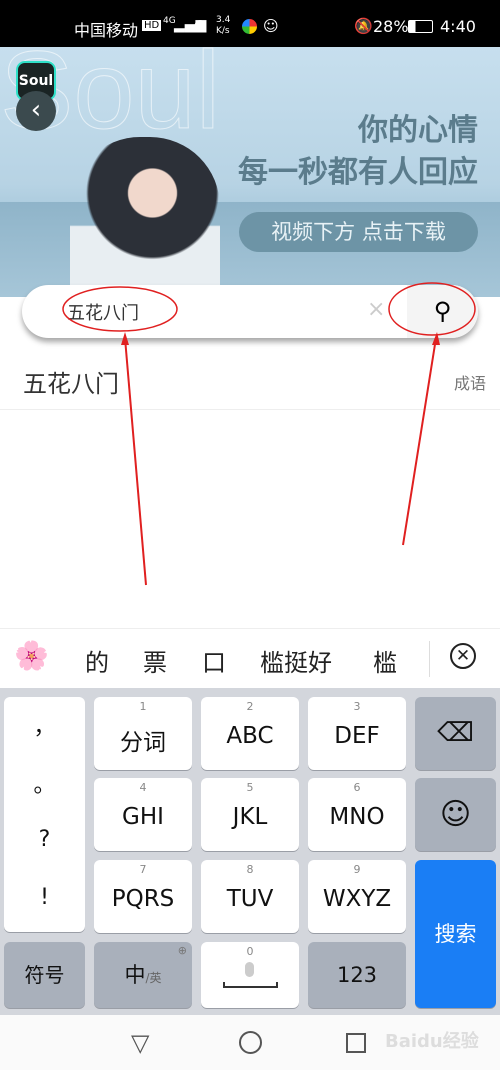 Image resolution: width=500 pixels, height=1070 pixels. I want to click on key-label: DEF, so click(357, 736).